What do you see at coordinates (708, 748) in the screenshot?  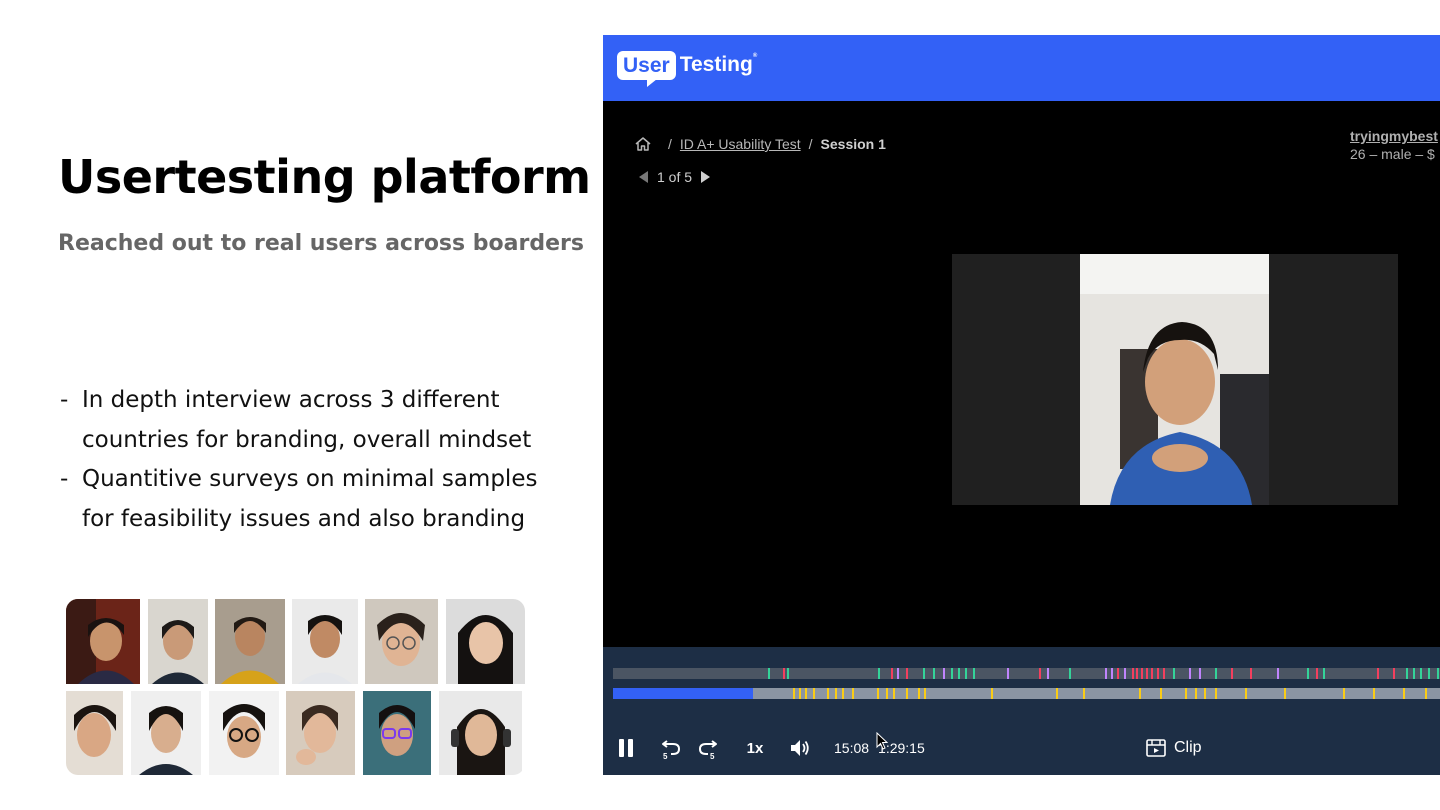 I see `forward-5-button: 5` at bounding box center [708, 748].